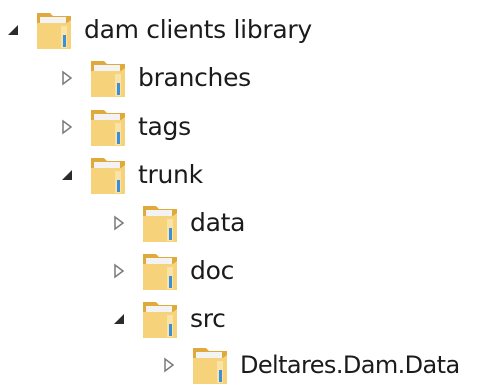  What do you see at coordinates (208, 318) in the screenshot?
I see `tree-item-label: src` at bounding box center [208, 318].